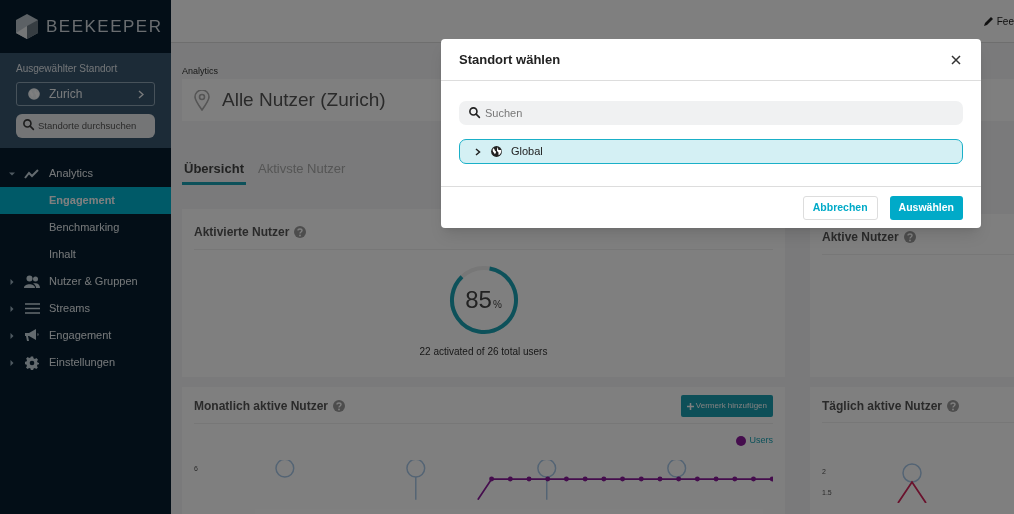 The width and height of the screenshot is (1014, 514). Describe the element at coordinates (32, 362) in the screenshot. I see `gear-icon` at that location.